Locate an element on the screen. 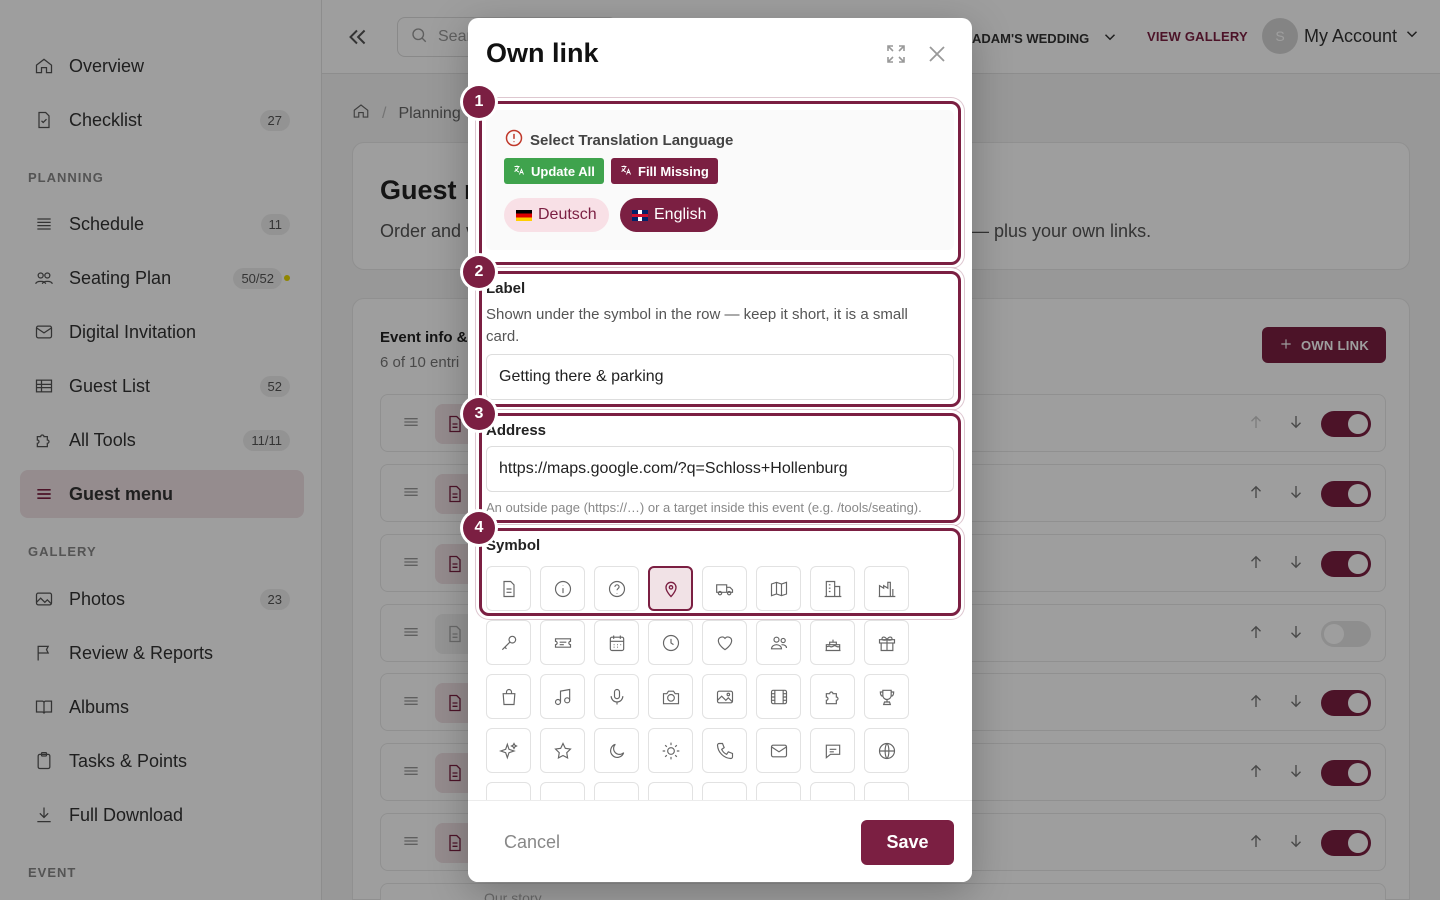  close-icon is located at coordinates (937, 56).